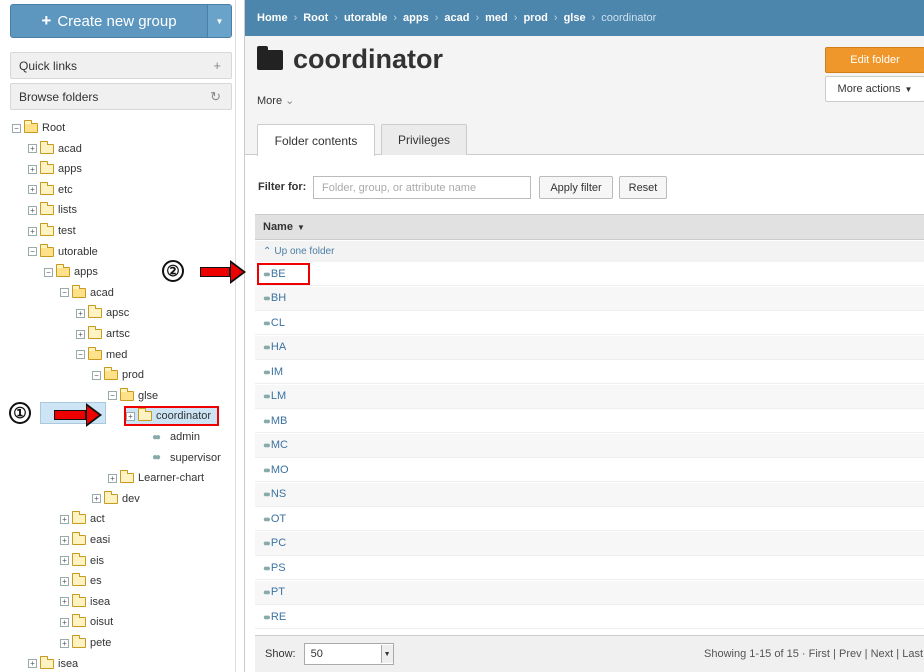  I want to click on tree-node: + etc, so click(50, 190).